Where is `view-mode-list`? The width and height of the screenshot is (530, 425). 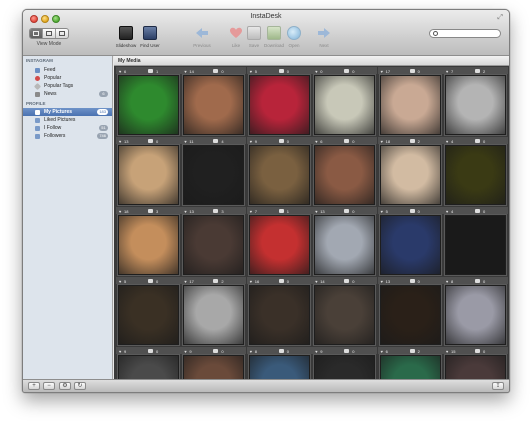 view-mode-list is located at coordinates (49, 33).